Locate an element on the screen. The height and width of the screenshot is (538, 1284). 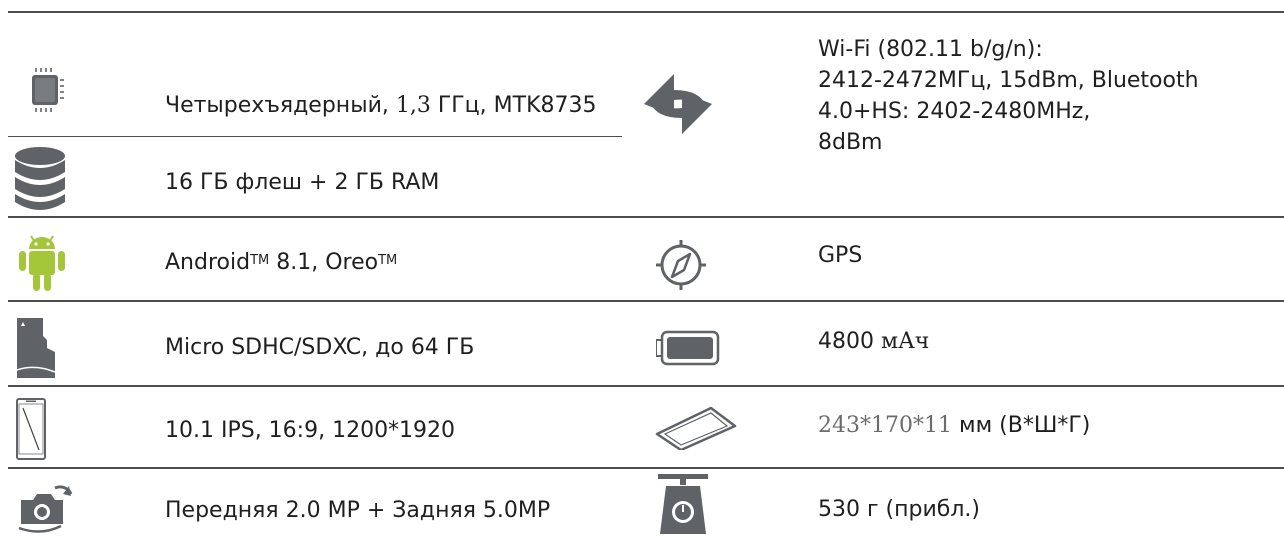
top-rule is located at coordinates (646, 12).